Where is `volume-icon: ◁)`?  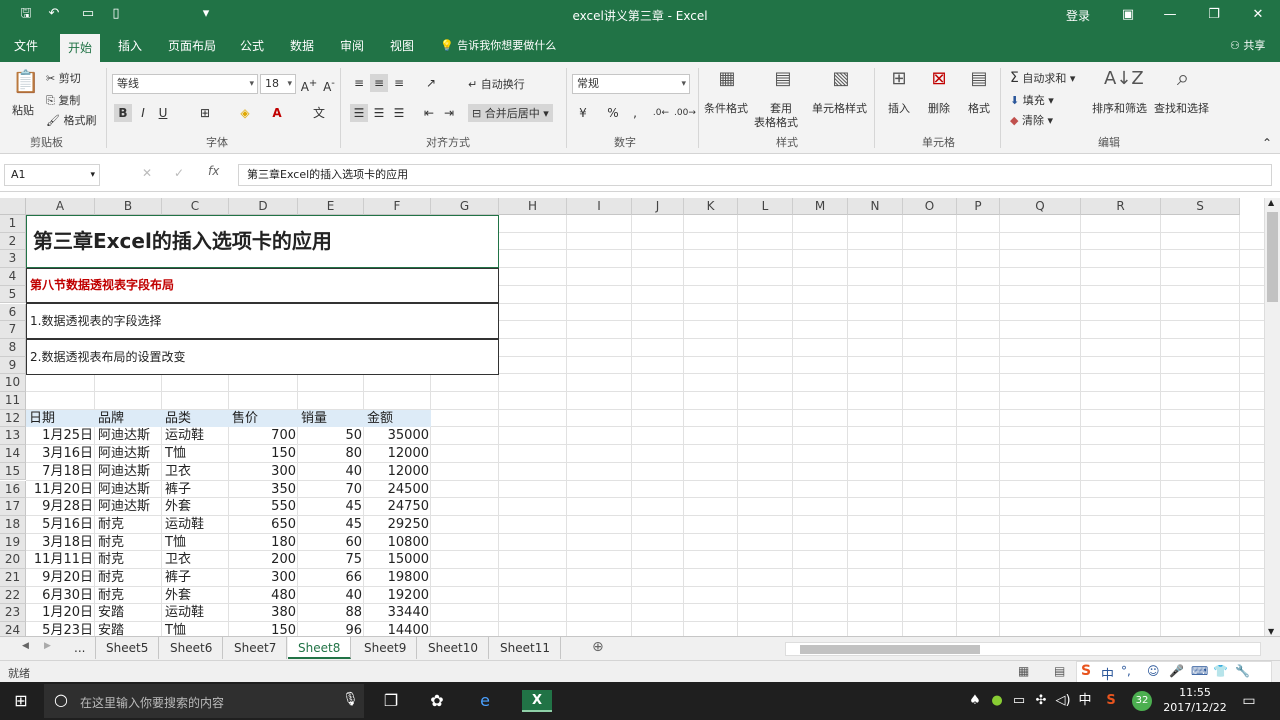 volume-icon: ◁) is located at coordinates (1063, 701).